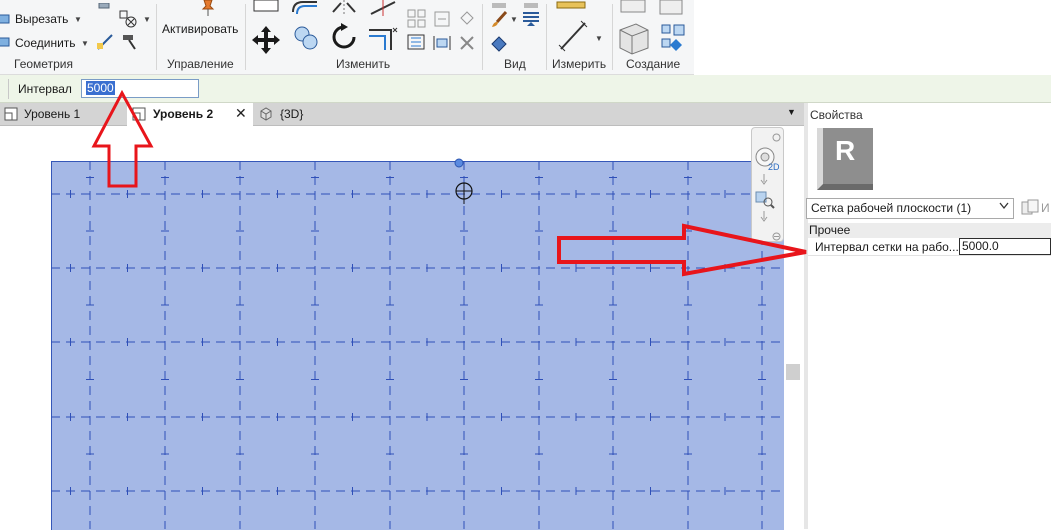  I want to click on align-distribute-icon, so click(442, 44).